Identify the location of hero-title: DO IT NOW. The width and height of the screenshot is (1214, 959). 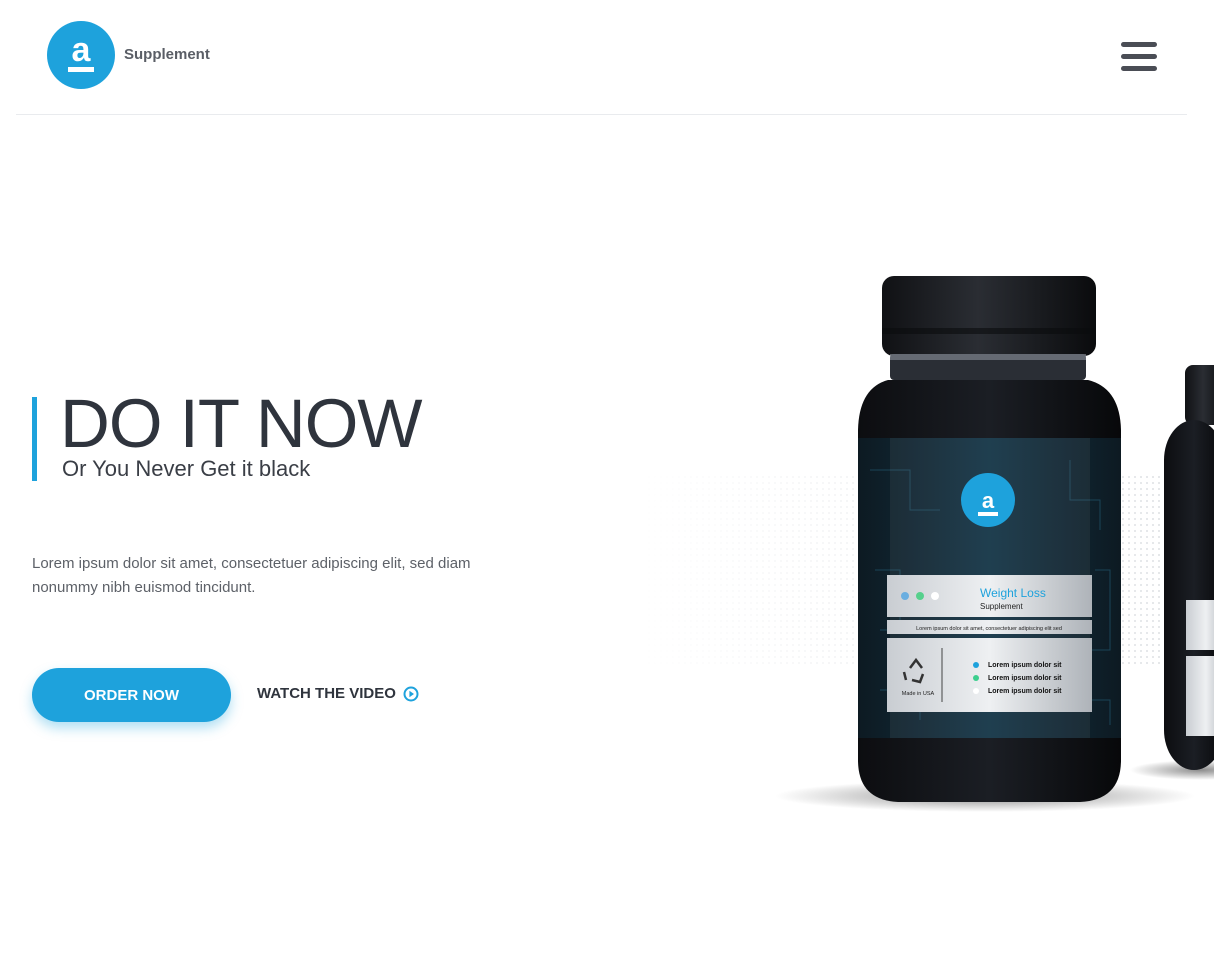
(241, 423).